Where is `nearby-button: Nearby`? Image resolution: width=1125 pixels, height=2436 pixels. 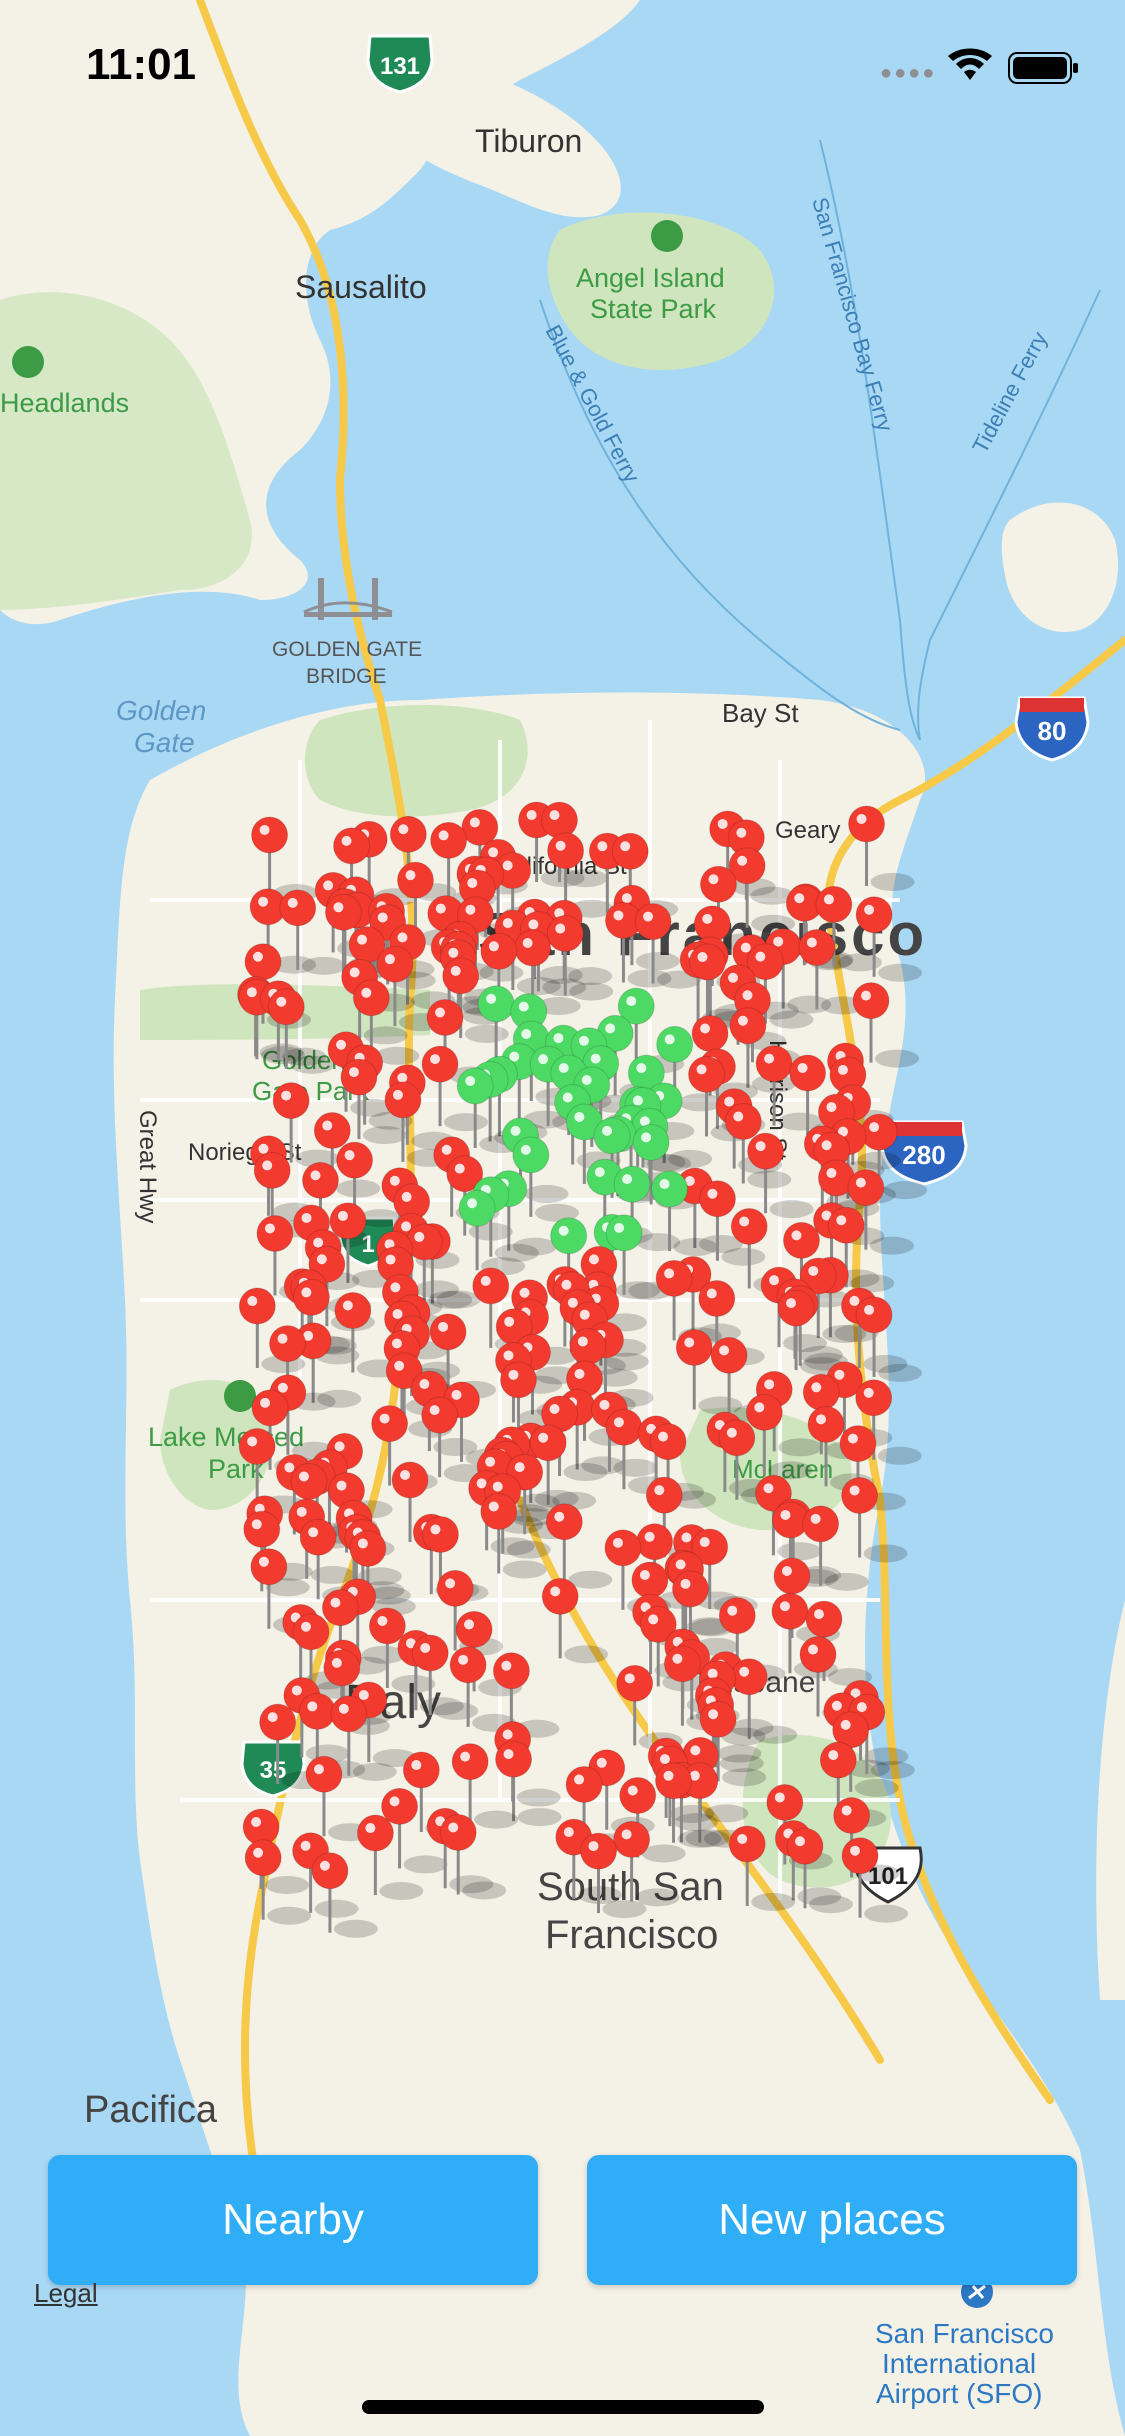 nearby-button: Nearby is located at coordinates (293, 2220).